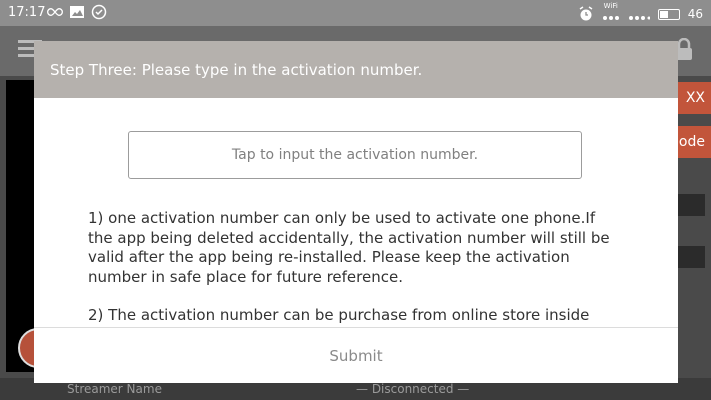 The width and height of the screenshot is (711, 400). Describe the element at coordinates (77, 12) in the screenshot. I see `gallery-icon` at that location.